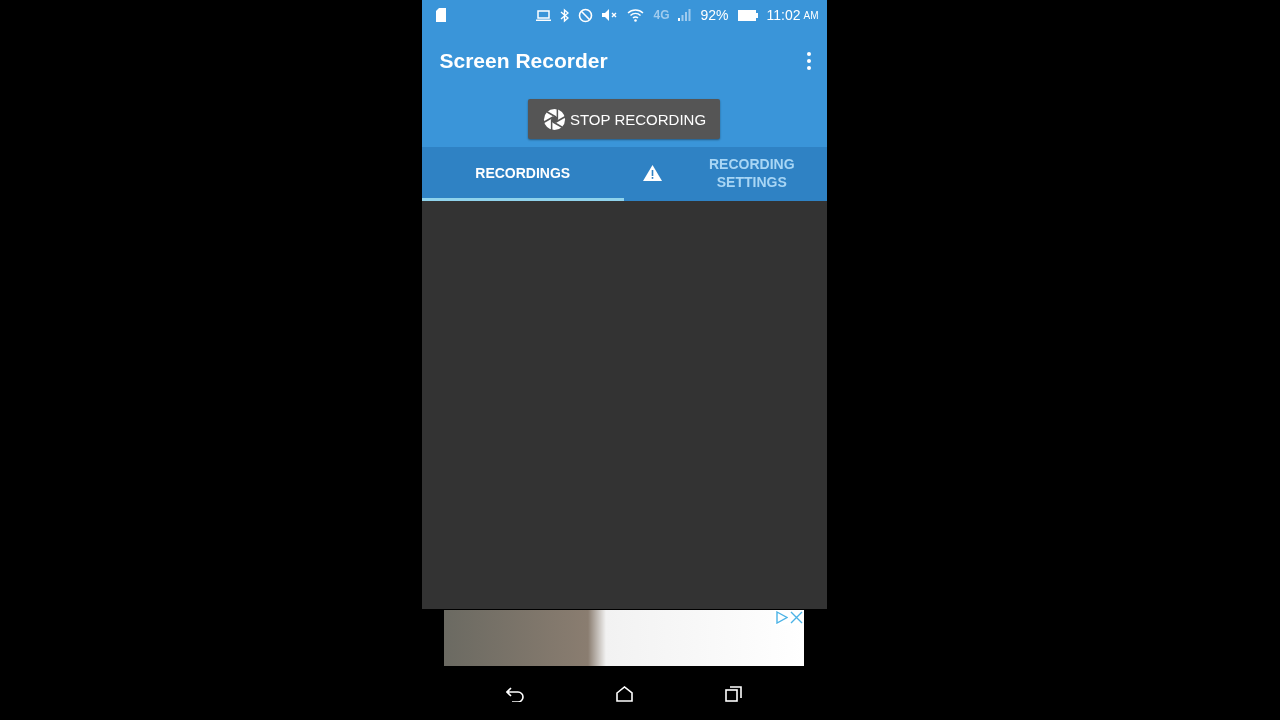  Describe the element at coordinates (811, 15) in the screenshot. I see `clock-period: AM` at that location.